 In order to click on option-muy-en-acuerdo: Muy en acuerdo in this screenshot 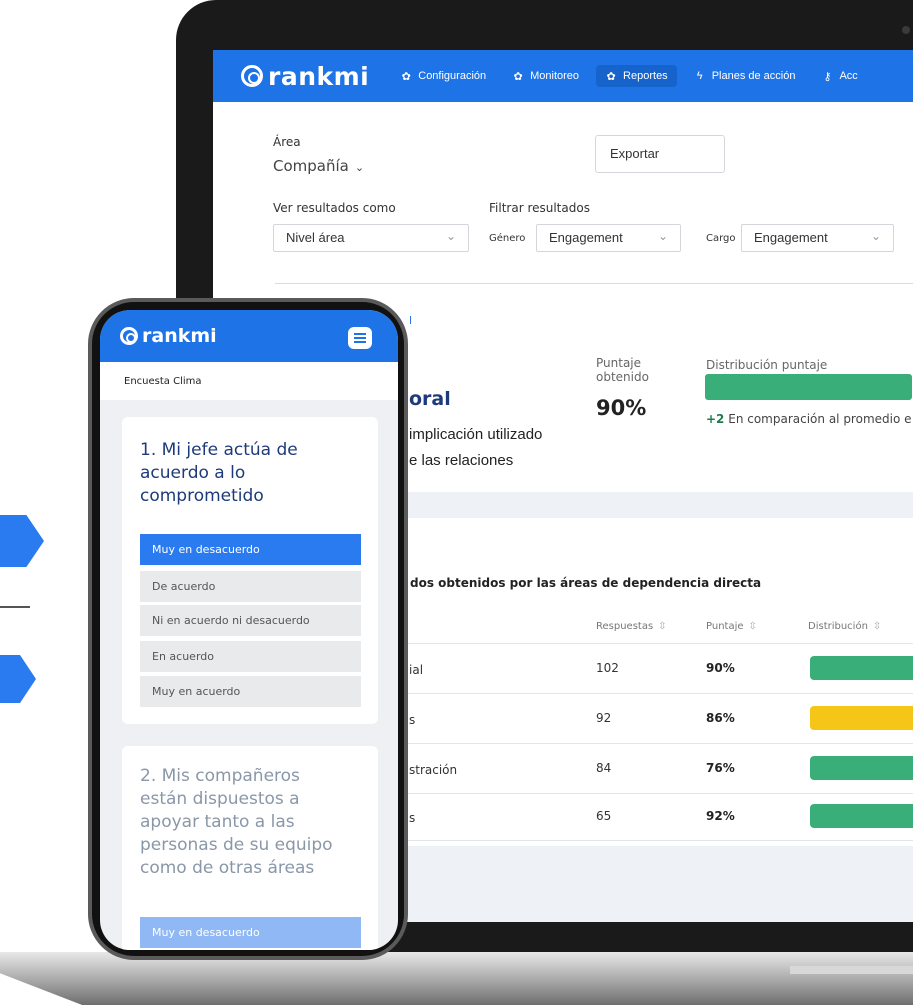, I will do `click(250, 692)`.